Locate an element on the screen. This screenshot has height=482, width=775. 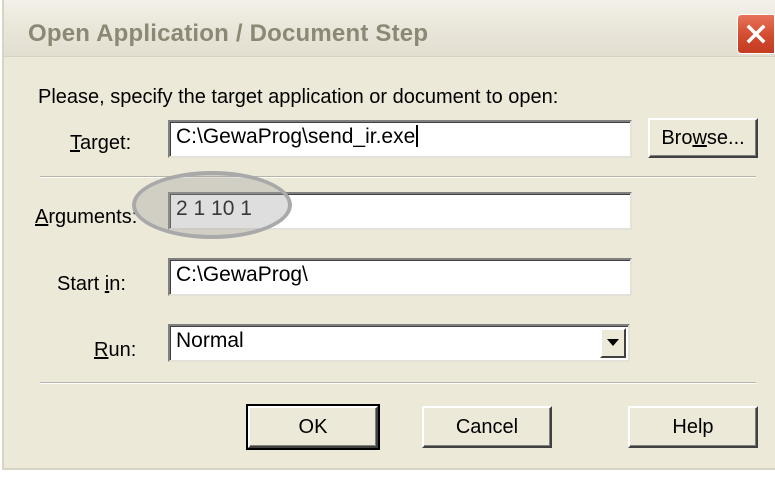
chevron-down-icon is located at coordinates (613, 342).